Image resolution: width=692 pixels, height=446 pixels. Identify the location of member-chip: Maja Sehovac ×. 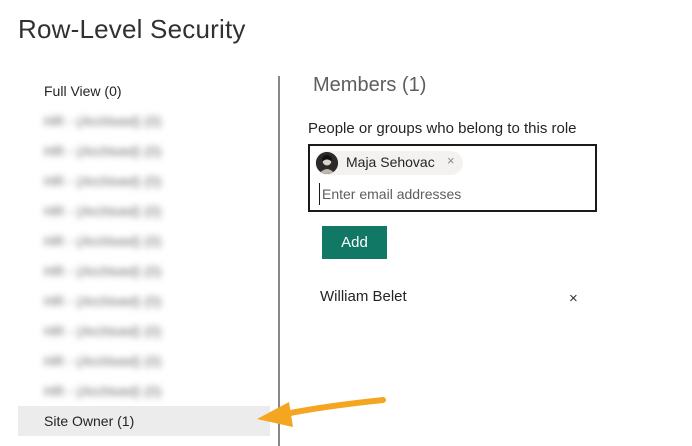
(389, 163).